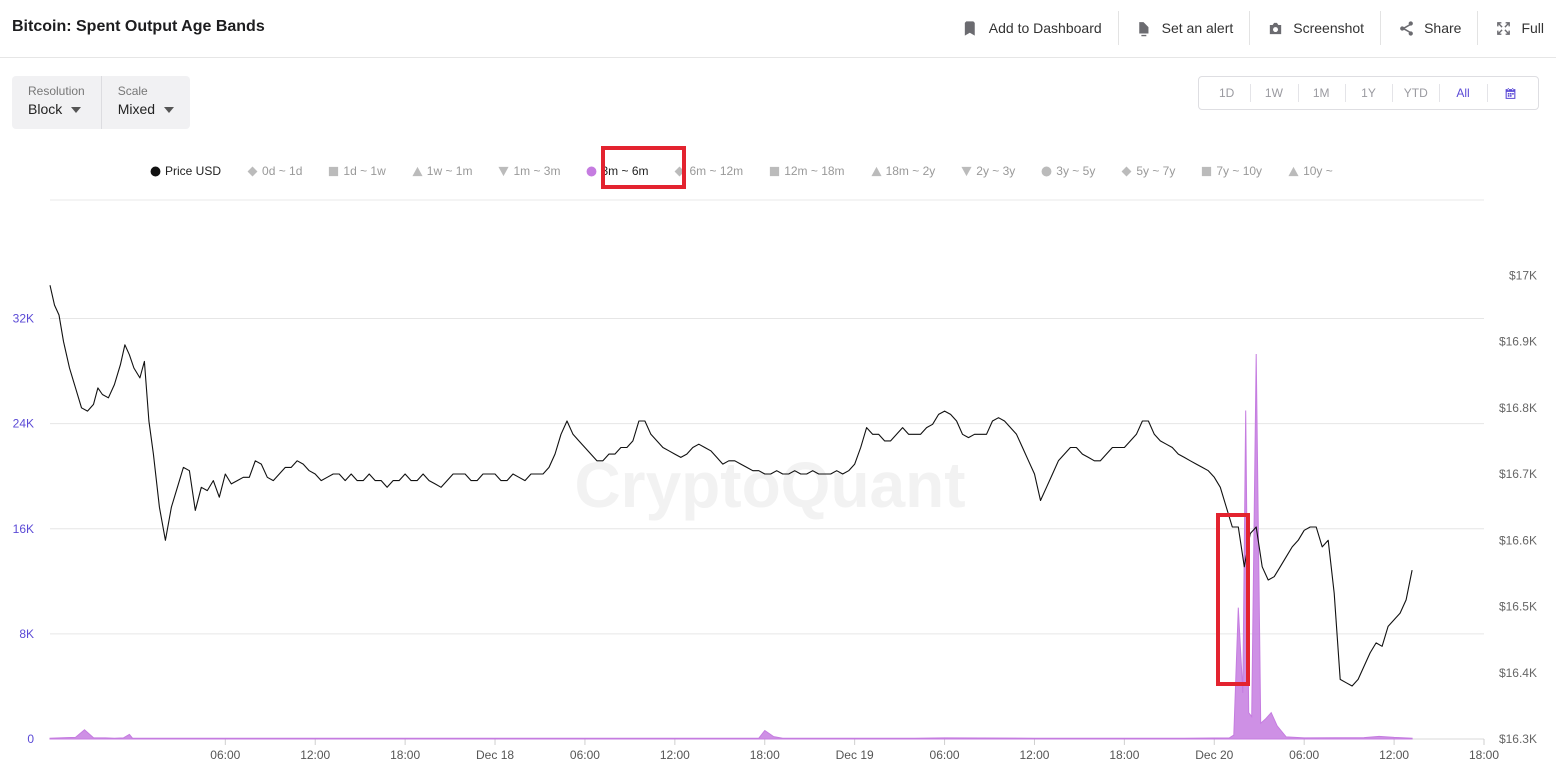  Describe the element at coordinates (1214, 755) in the screenshot. I see `x-tick-label: Dec 20` at that location.